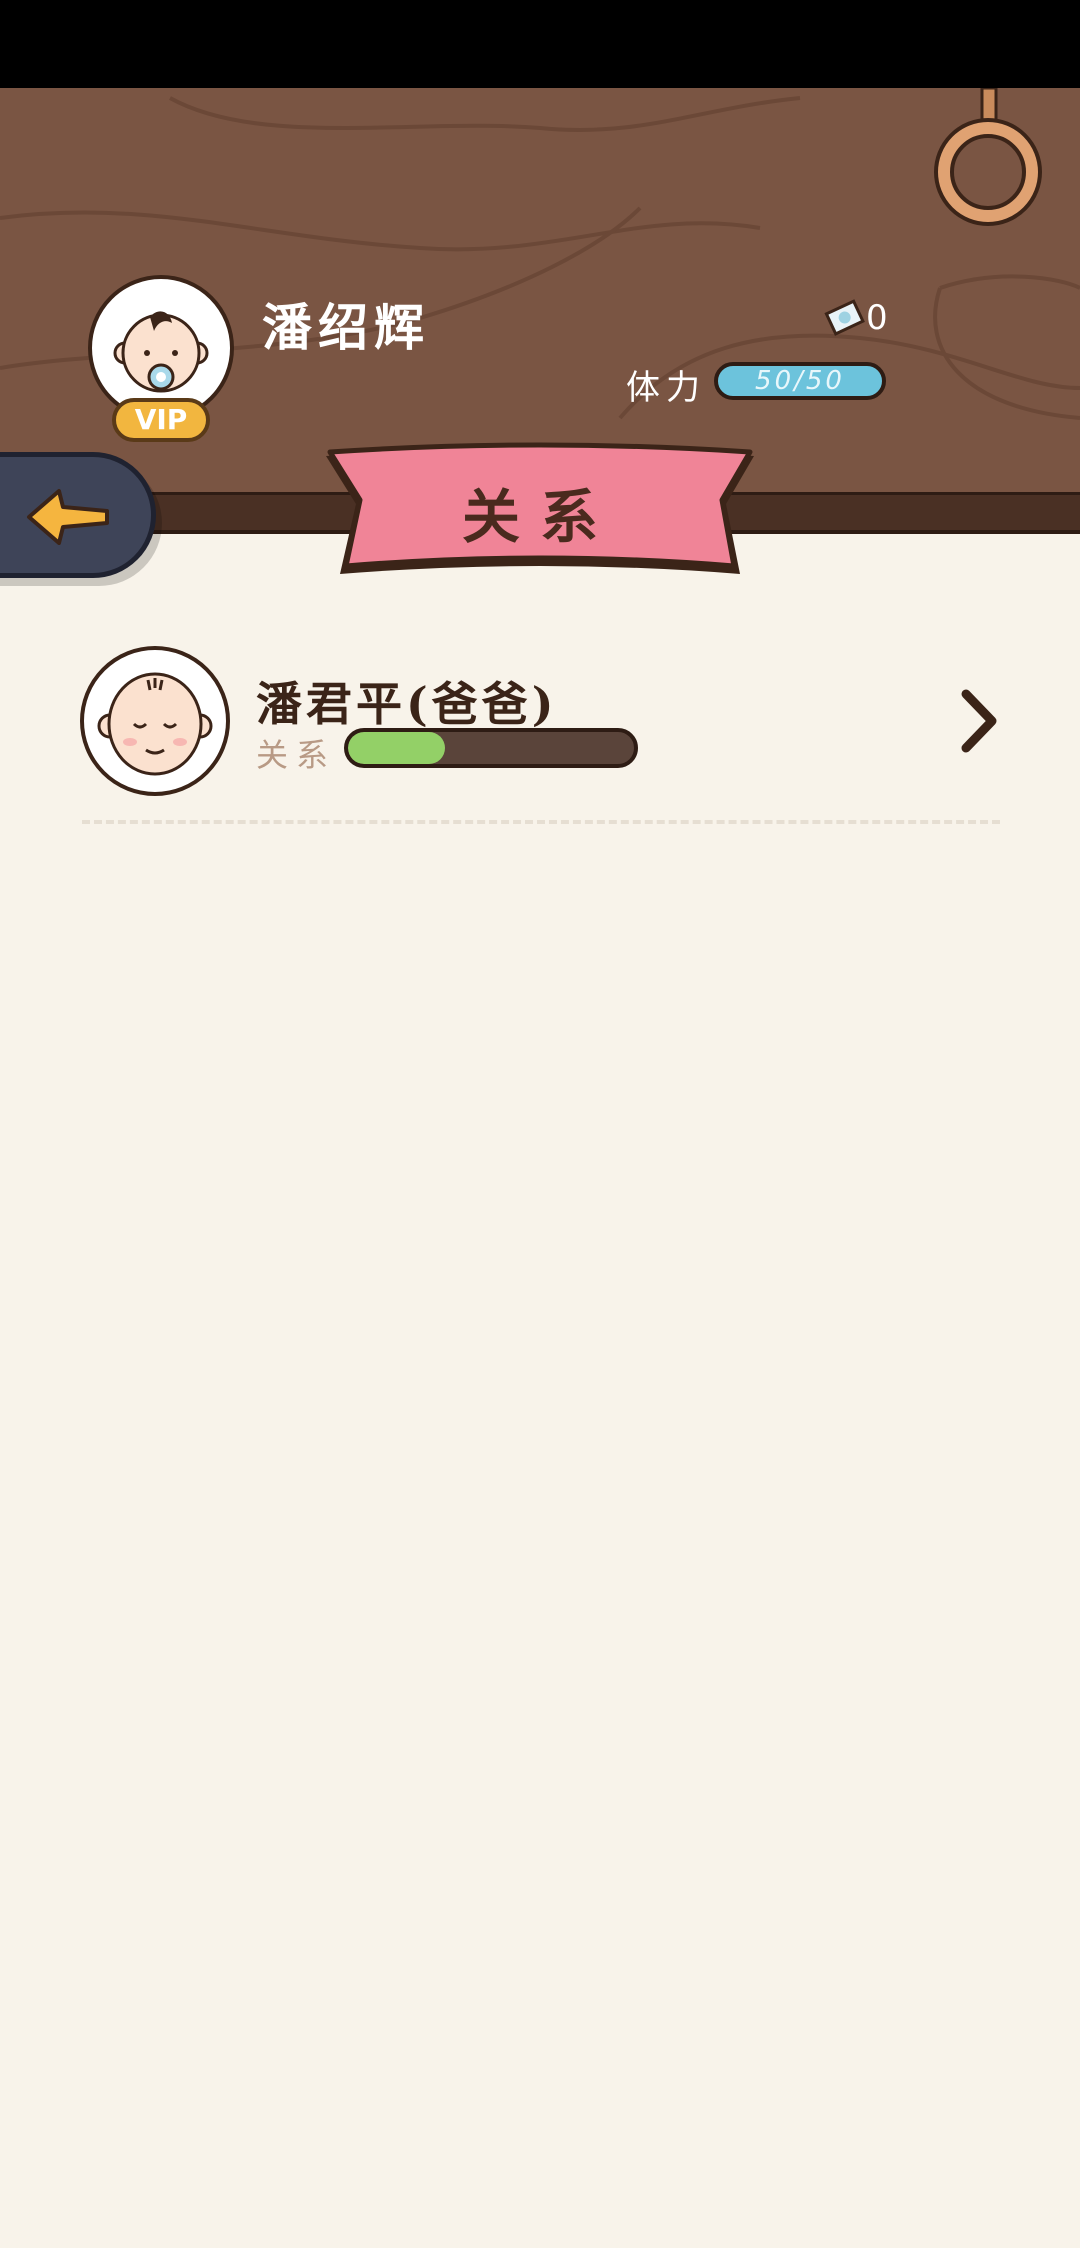  I want to click on player-name: 潘绍辉, so click(346, 327).